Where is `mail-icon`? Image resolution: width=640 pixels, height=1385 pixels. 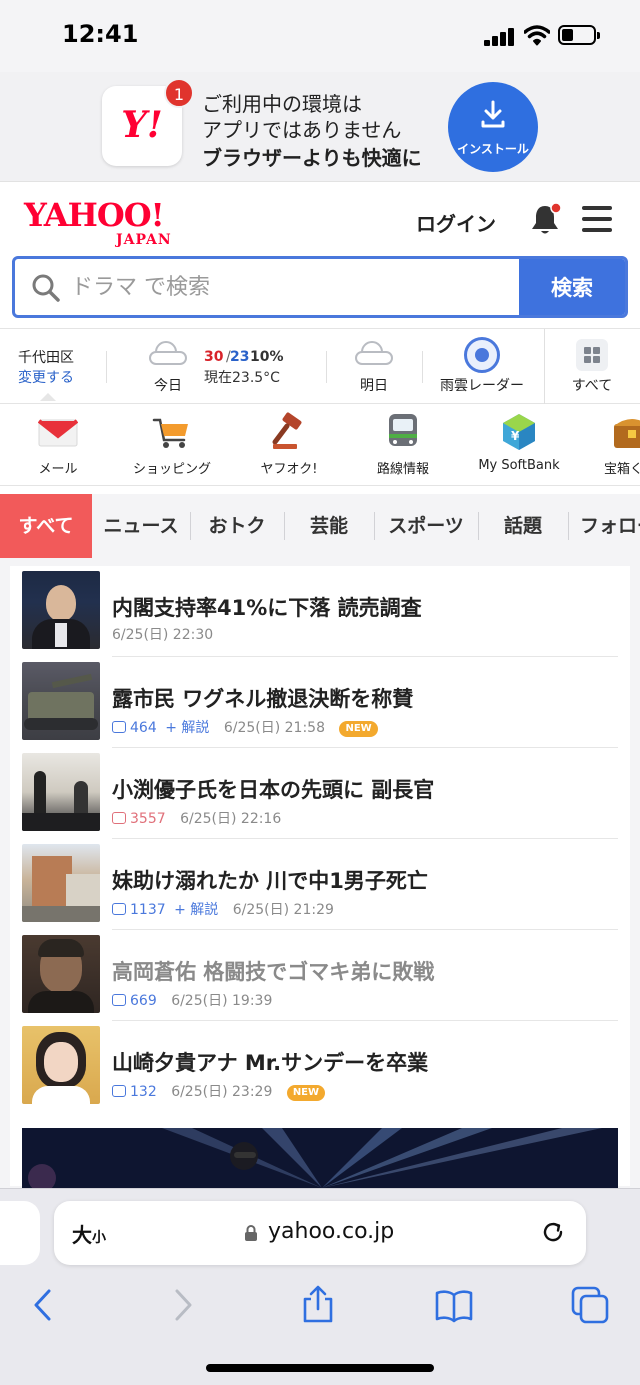
mail-icon is located at coordinates (58, 433).